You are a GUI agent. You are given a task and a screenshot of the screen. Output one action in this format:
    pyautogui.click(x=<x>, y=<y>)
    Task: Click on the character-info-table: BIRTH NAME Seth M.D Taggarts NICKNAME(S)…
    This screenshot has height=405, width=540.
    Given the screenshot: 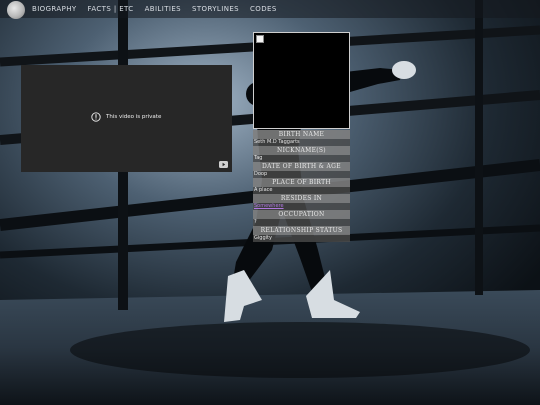 What is the action you would take?
    pyautogui.click(x=301, y=186)
    